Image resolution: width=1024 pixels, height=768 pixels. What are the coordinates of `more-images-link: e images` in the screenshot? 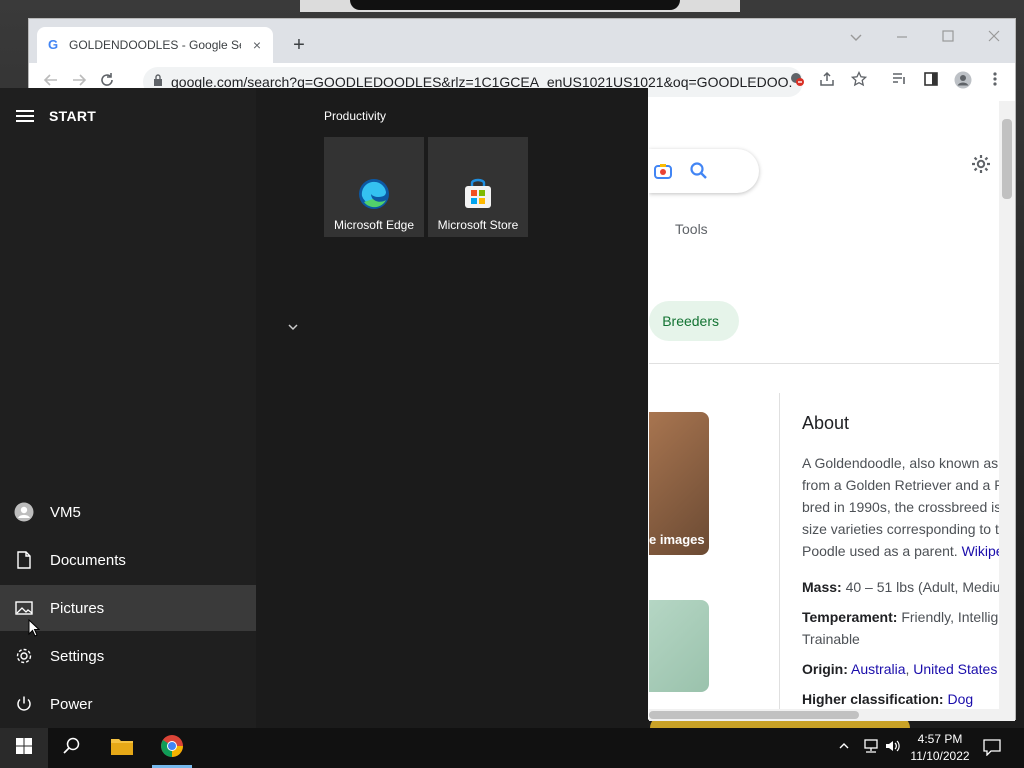 It's located at (677, 539).